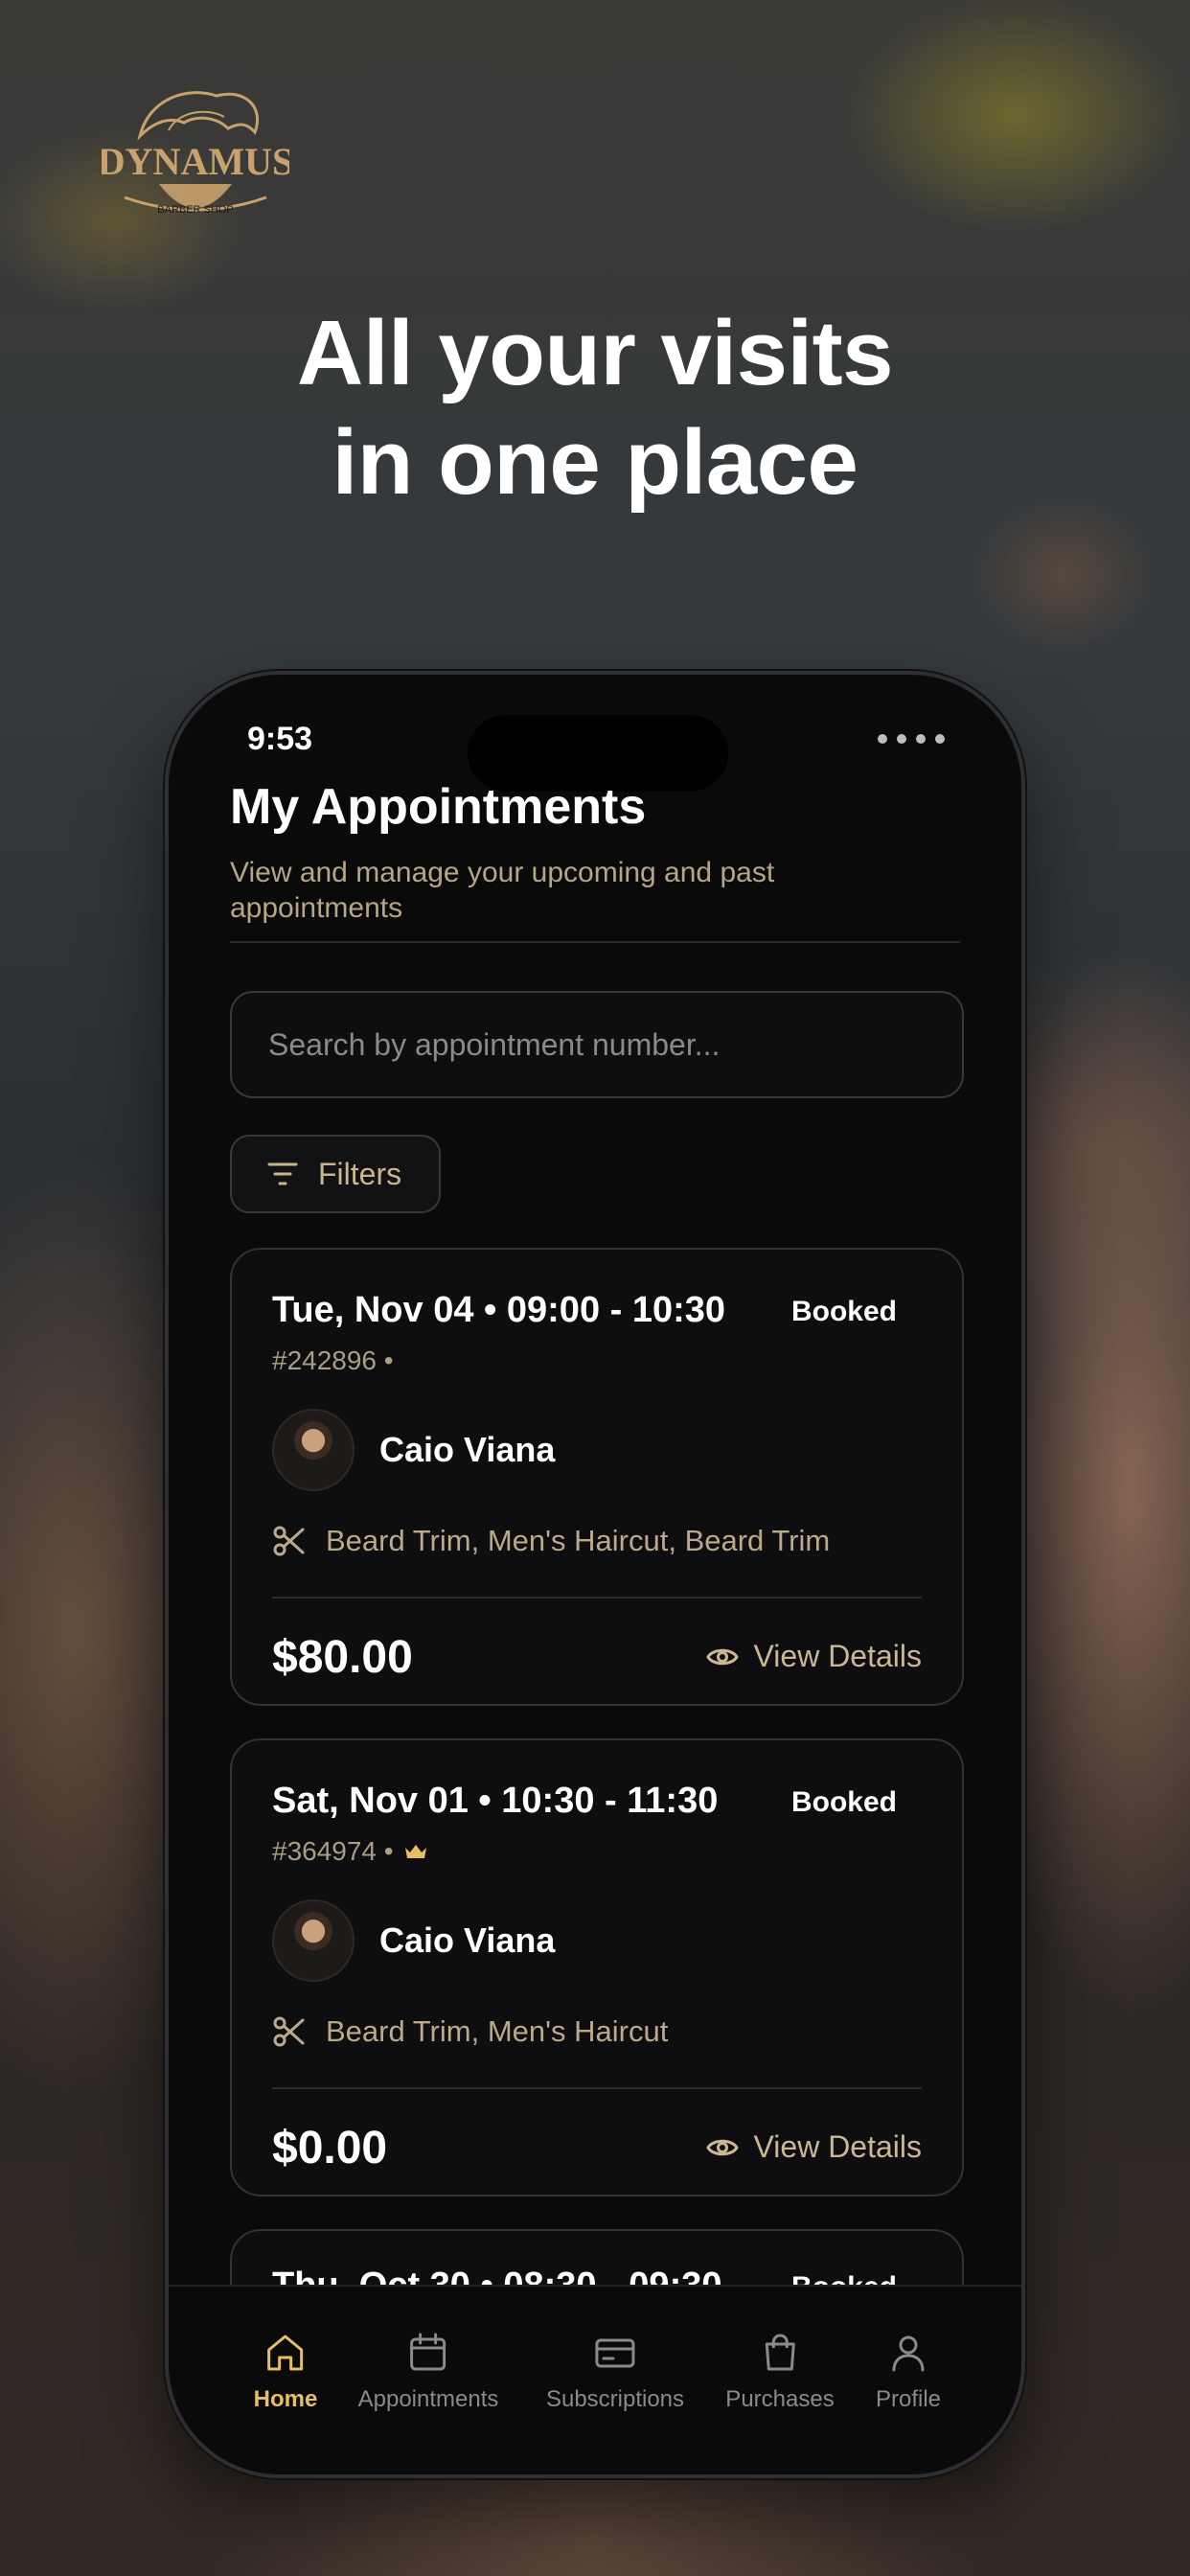  What do you see at coordinates (595, 353) in the screenshot?
I see `headline-line-1: All your visits` at bounding box center [595, 353].